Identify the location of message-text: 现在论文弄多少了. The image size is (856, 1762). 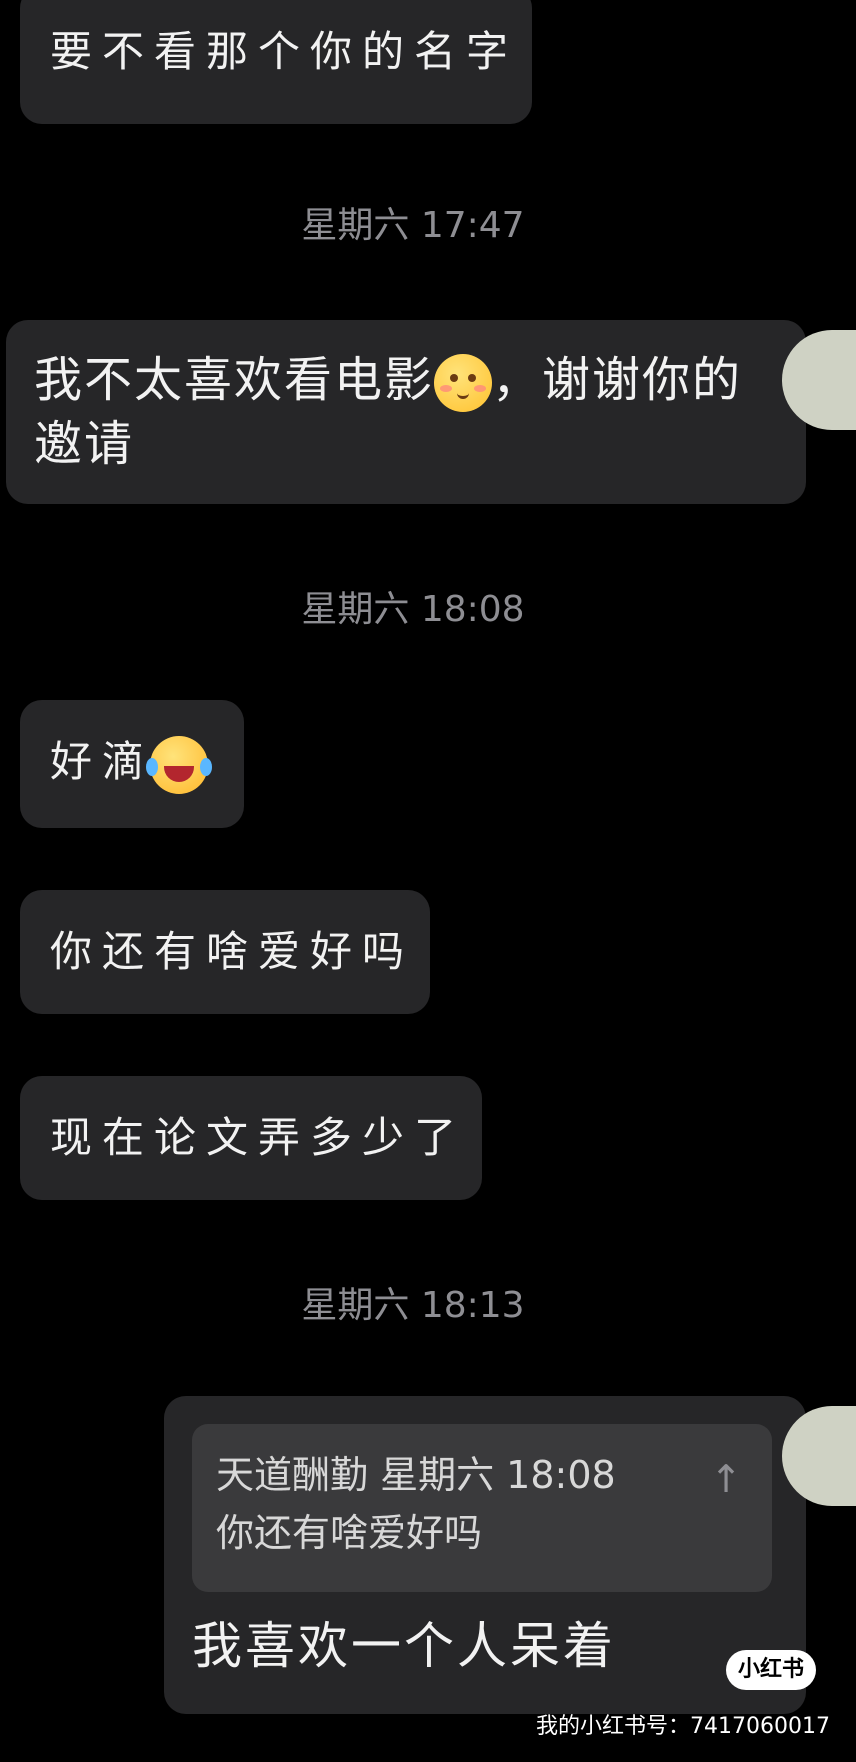
(258, 1137).